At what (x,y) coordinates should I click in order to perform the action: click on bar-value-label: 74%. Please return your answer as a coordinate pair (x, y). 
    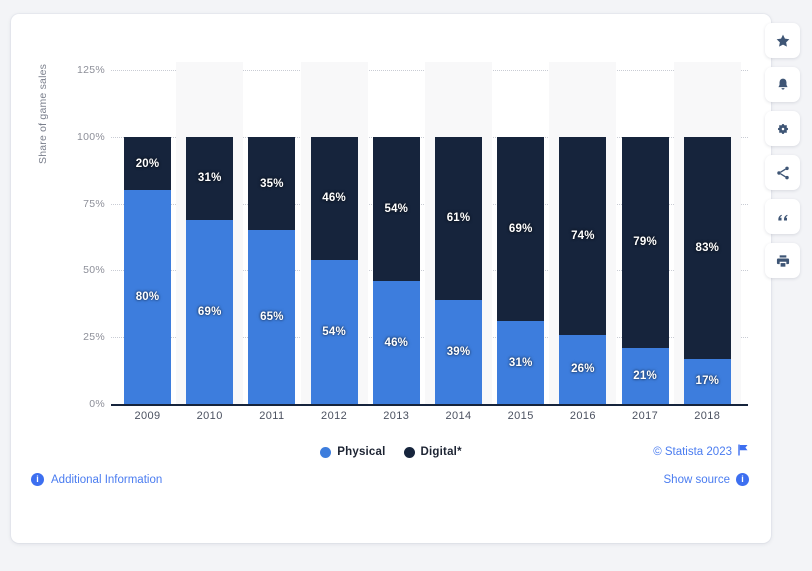
    Looking at the image, I should click on (583, 235).